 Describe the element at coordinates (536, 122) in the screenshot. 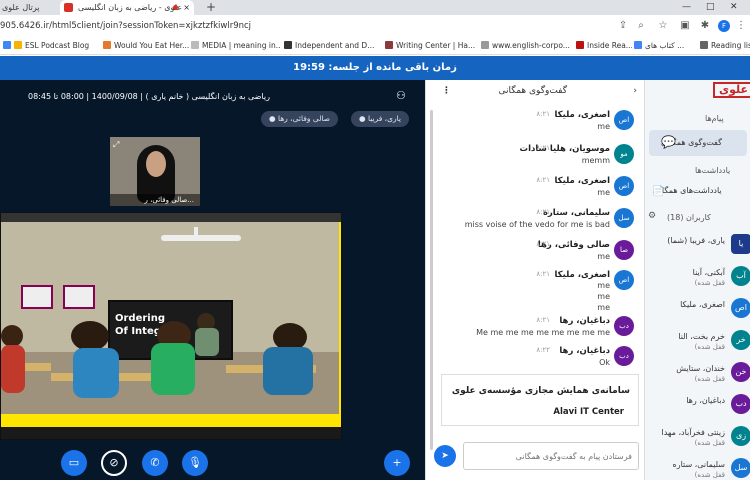

I see `chat-message: اص اصغری، ملیکا ۸:۲۱ me` at that location.